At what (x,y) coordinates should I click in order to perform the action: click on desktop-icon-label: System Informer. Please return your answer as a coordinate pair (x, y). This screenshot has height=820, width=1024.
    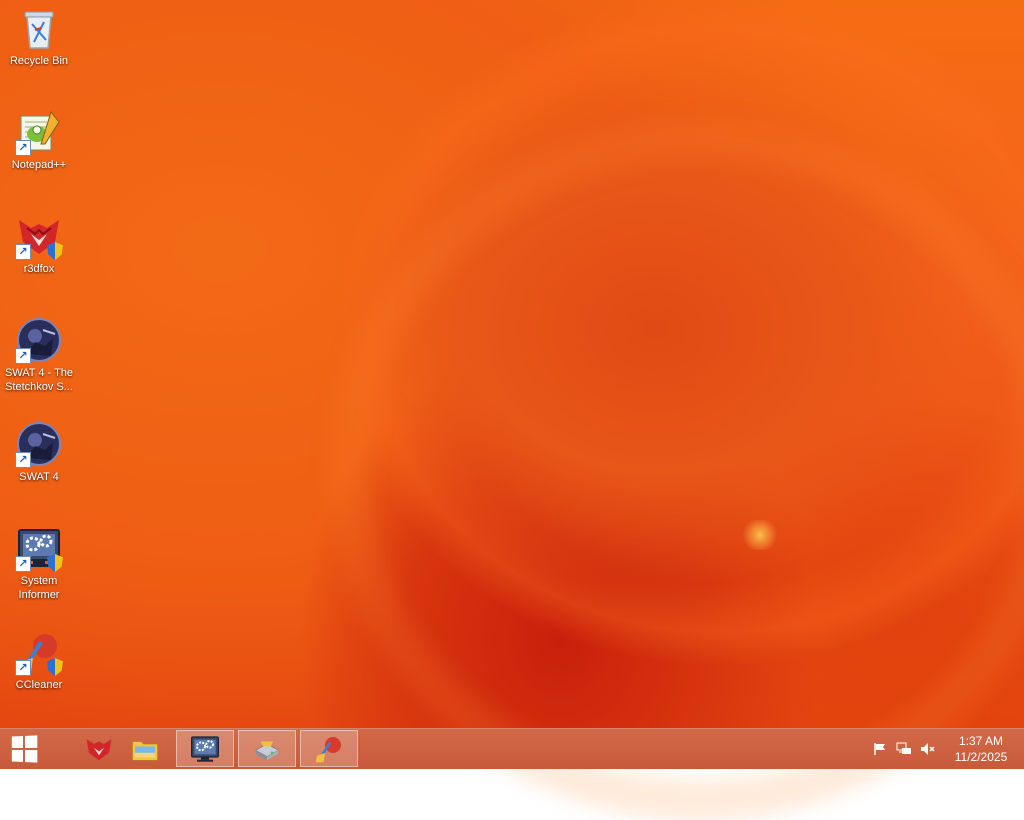
    Looking at the image, I should click on (39, 588).